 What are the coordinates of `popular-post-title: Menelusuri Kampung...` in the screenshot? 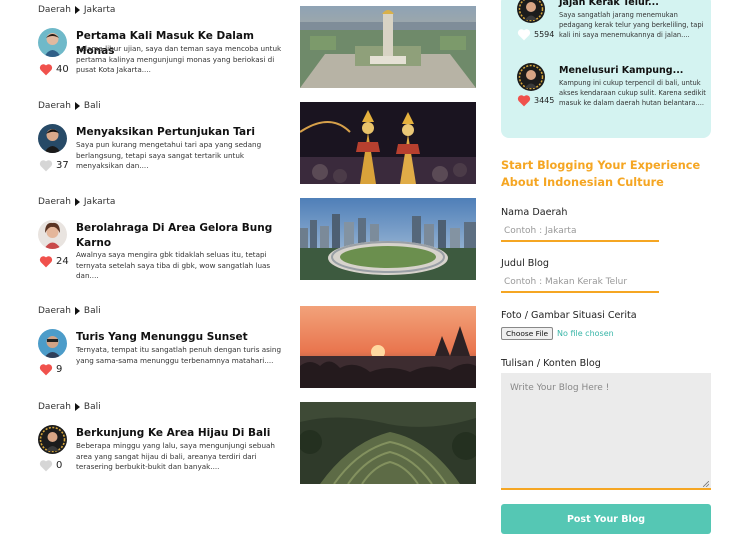 It's located at (621, 70).